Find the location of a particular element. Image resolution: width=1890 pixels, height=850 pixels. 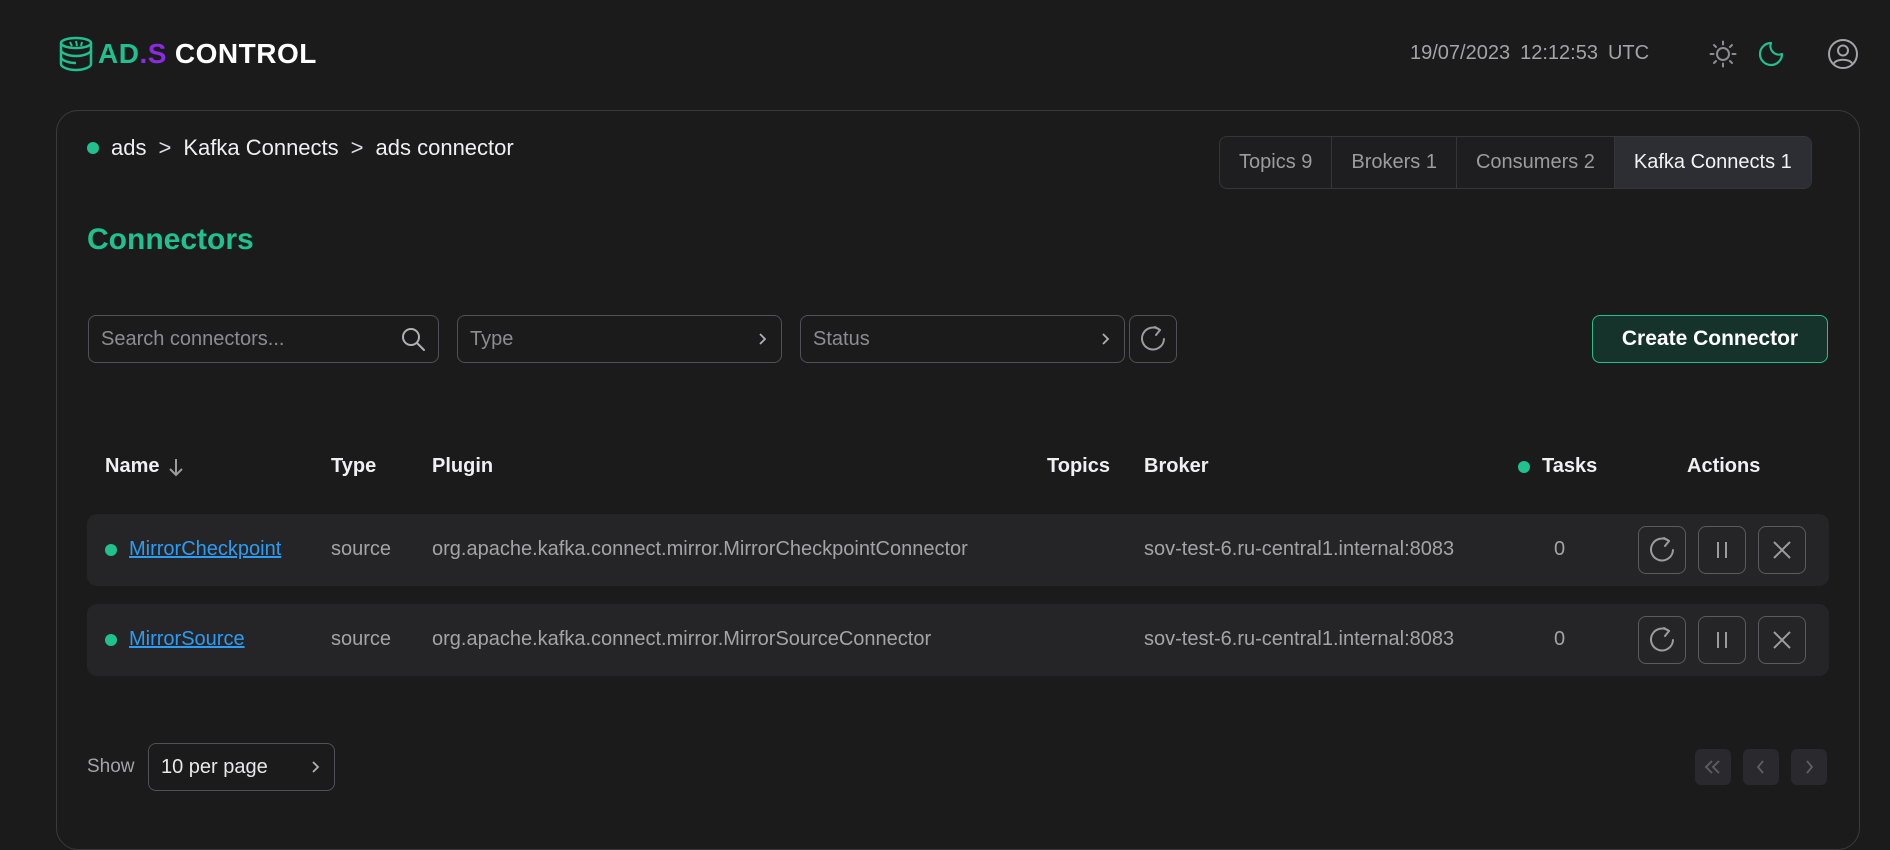

breadcrumb-kafka-connects: Kafka Connects is located at coordinates (260, 148).